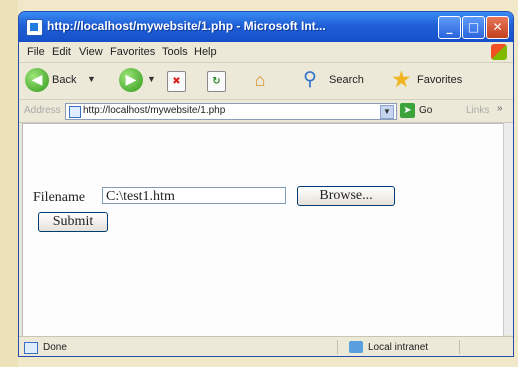 Image resolution: width=518 pixels, height=367 pixels. Describe the element at coordinates (131, 80) in the screenshot. I see `forward-arrow-icon: ▶` at that location.